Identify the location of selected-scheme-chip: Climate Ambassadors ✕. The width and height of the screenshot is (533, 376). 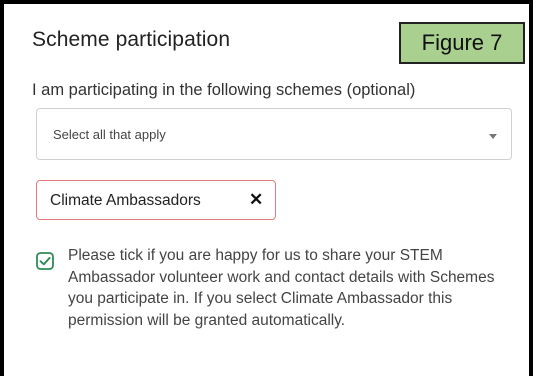
(156, 200).